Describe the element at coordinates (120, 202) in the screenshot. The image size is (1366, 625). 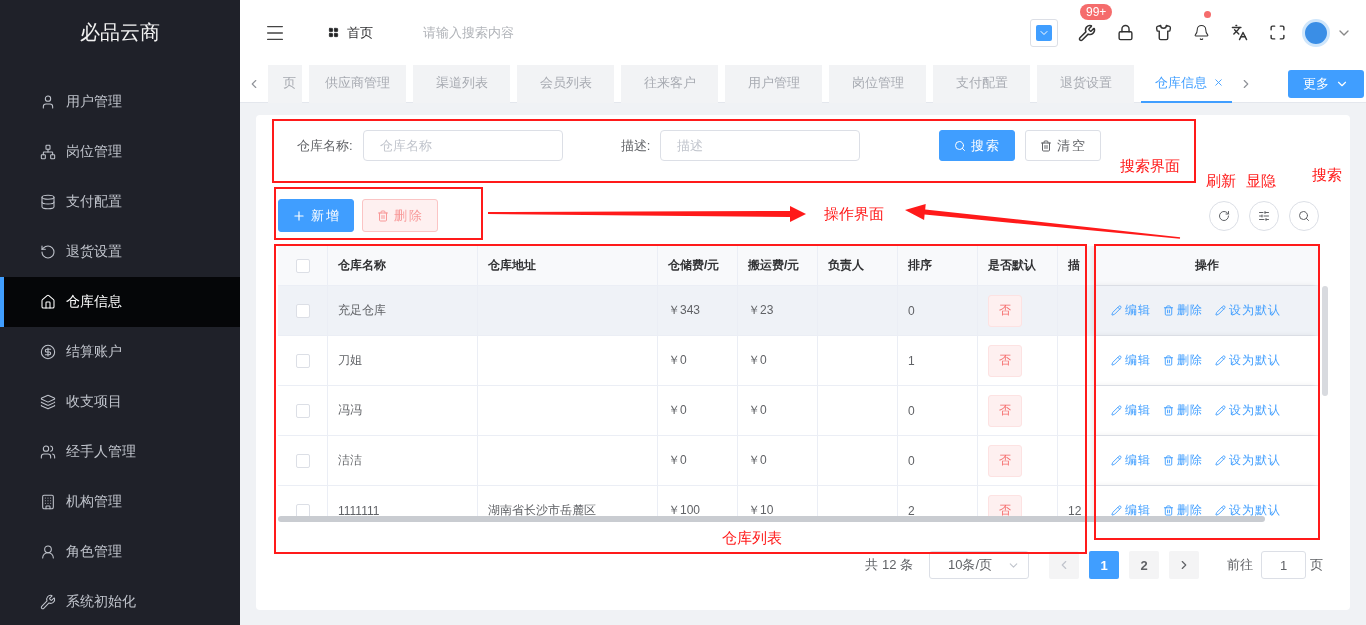
I see `sidebar-item: 支付配置` at that location.